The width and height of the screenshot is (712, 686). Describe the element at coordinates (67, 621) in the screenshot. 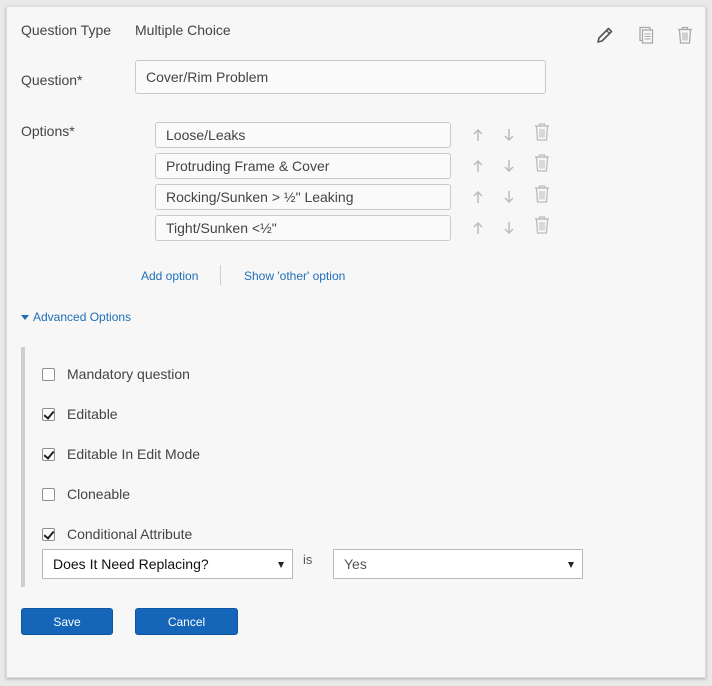

I see `save-button: Save` at that location.